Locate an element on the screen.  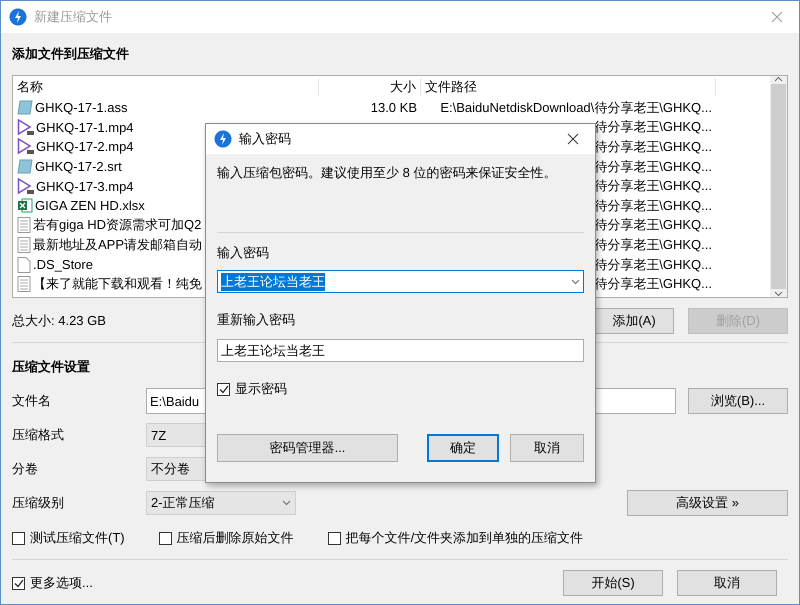
setting-dropdown: 2-正常压缩 is located at coordinates (221, 503).